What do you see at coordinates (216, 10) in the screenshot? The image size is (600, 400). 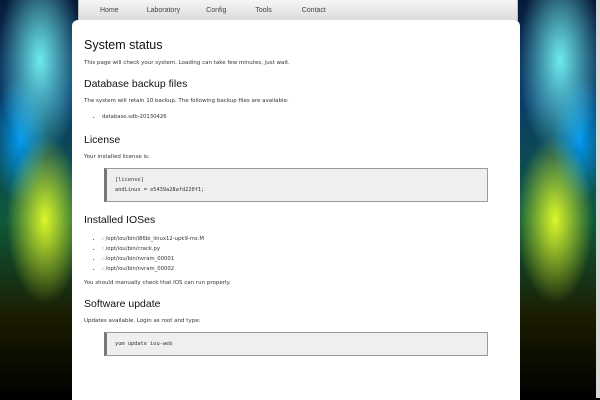 I see `nav-config: Config` at bounding box center [216, 10].